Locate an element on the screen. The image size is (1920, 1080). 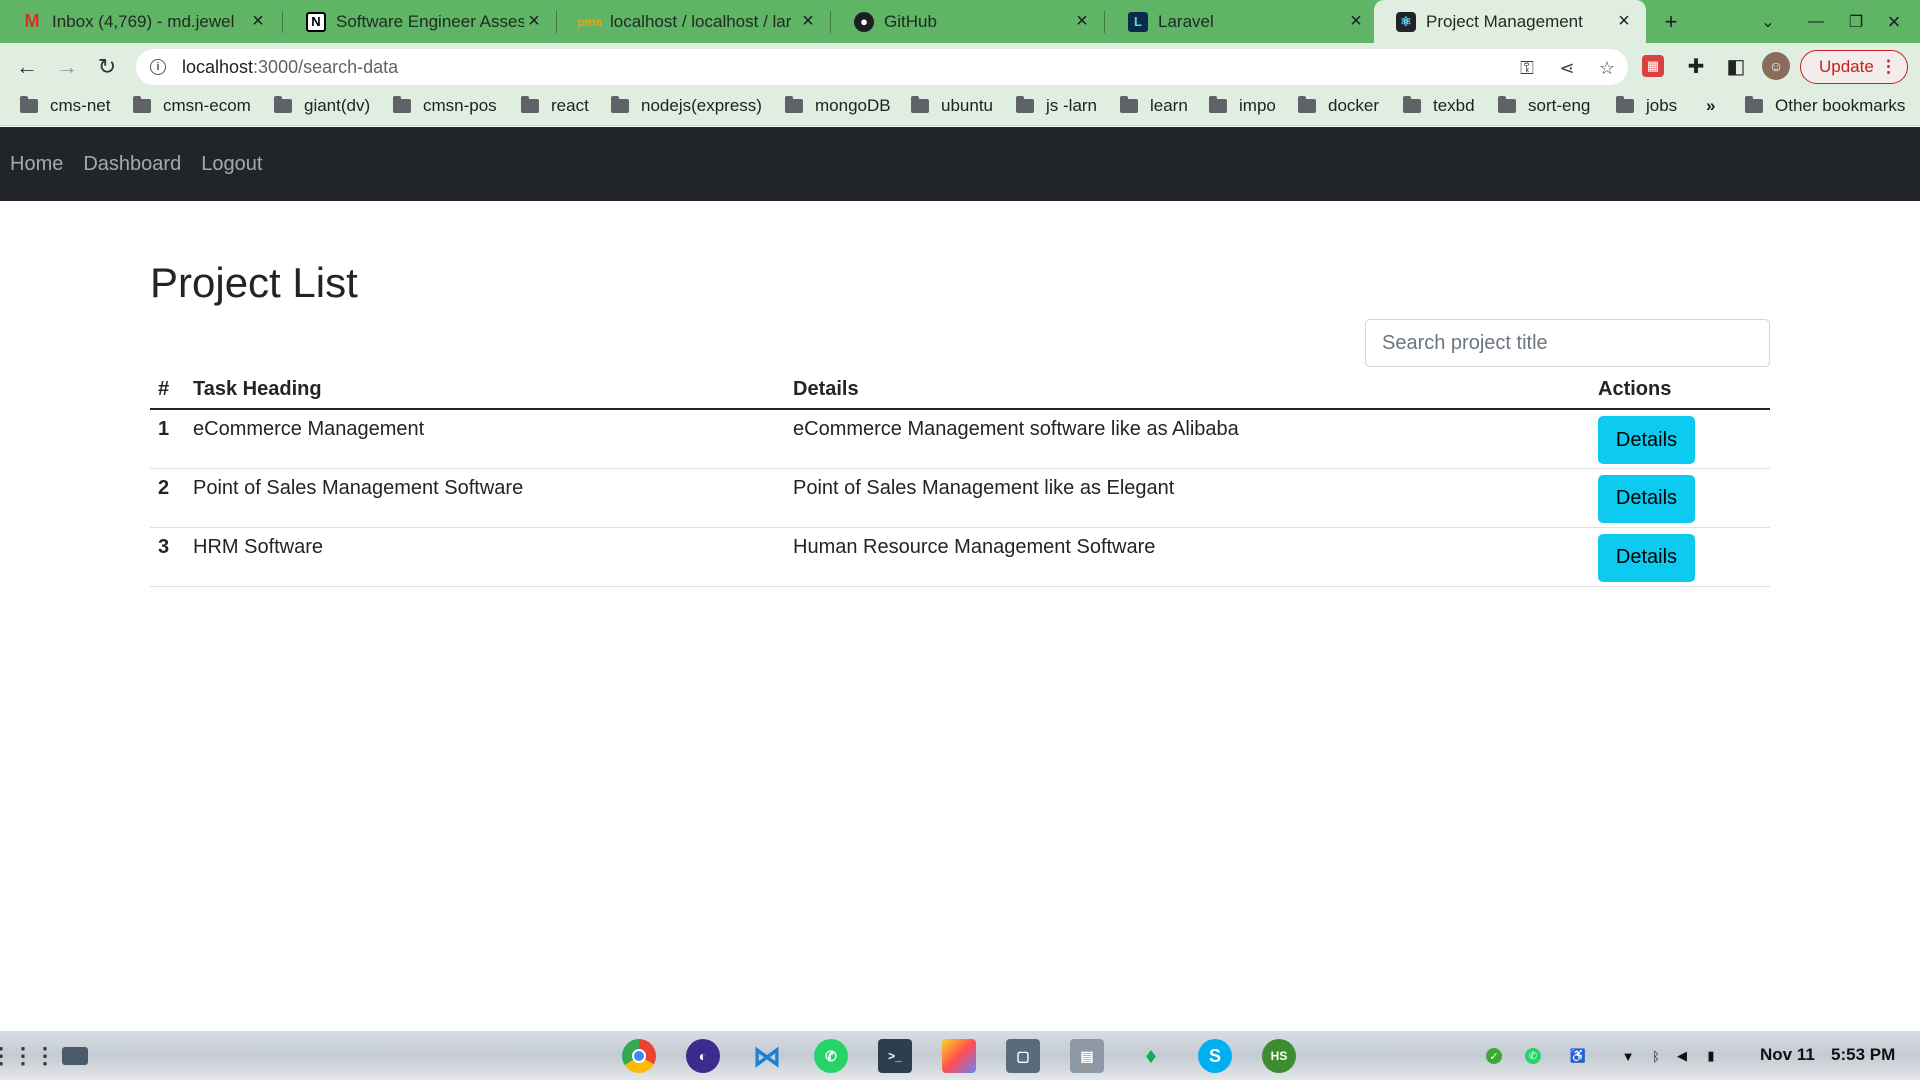
side-panel-icon: ◧ is located at coordinates (1736, 66).